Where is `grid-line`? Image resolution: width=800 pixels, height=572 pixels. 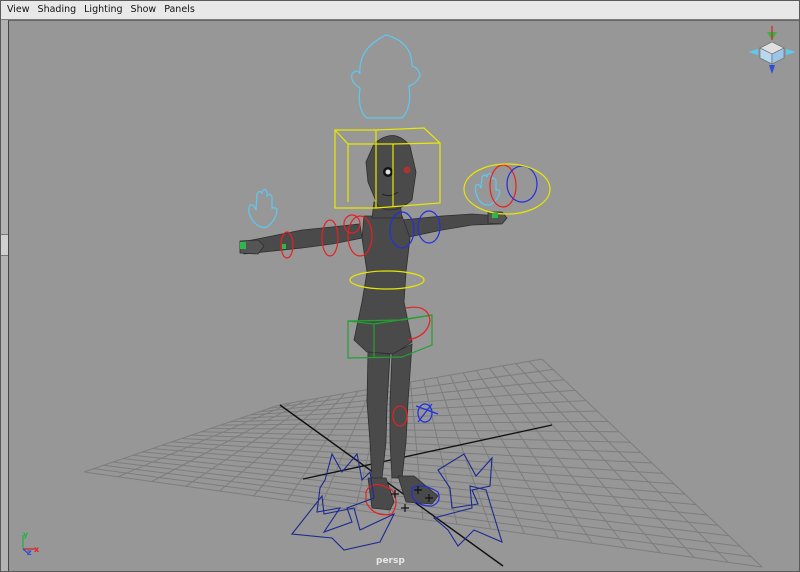
grid-line is located at coordinates (652, 463).